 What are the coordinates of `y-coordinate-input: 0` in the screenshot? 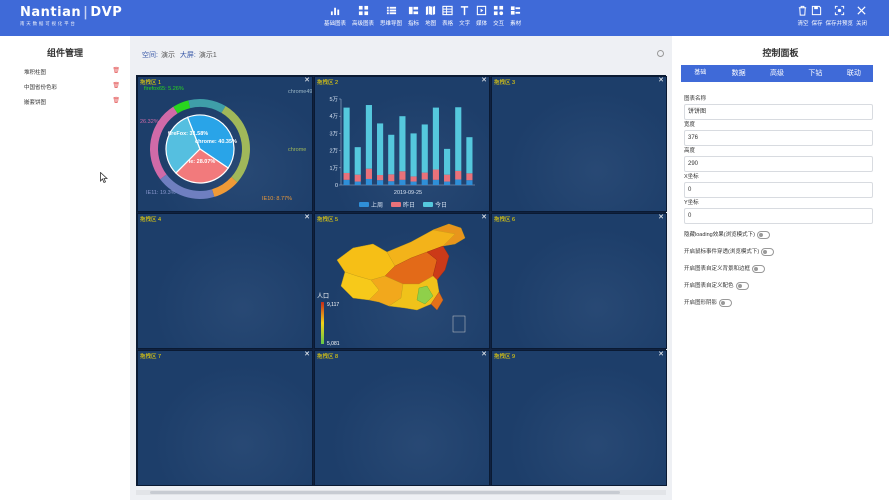 It's located at (778, 216).